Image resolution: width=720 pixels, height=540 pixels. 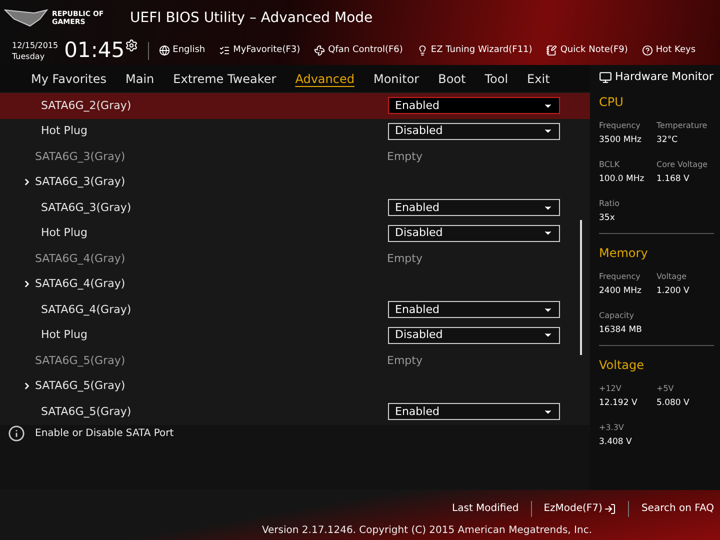 What do you see at coordinates (607, 218) in the screenshot?
I see `stat-value: 35x` at bounding box center [607, 218].